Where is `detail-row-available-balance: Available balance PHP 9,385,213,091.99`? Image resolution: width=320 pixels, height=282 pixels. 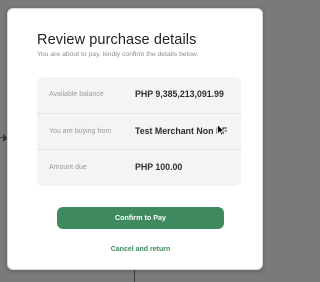
detail-row-available-balance: Available balance PHP 9,385,213,091.99 is located at coordinates (139, 95).